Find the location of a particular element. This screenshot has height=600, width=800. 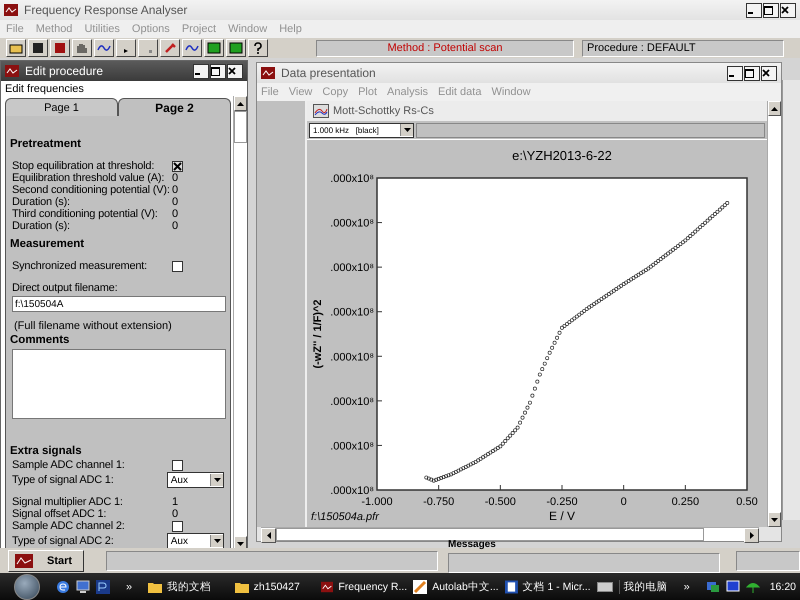

field-label: Synchronized measurement: is located at coordinates (80, 266).